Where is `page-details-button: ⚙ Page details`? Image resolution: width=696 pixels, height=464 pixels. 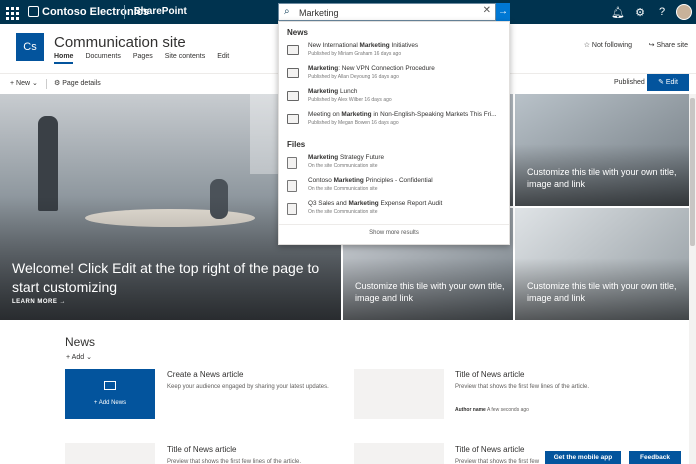 page-details-button: ⚙ Page details is located at coordinates (77, 83).